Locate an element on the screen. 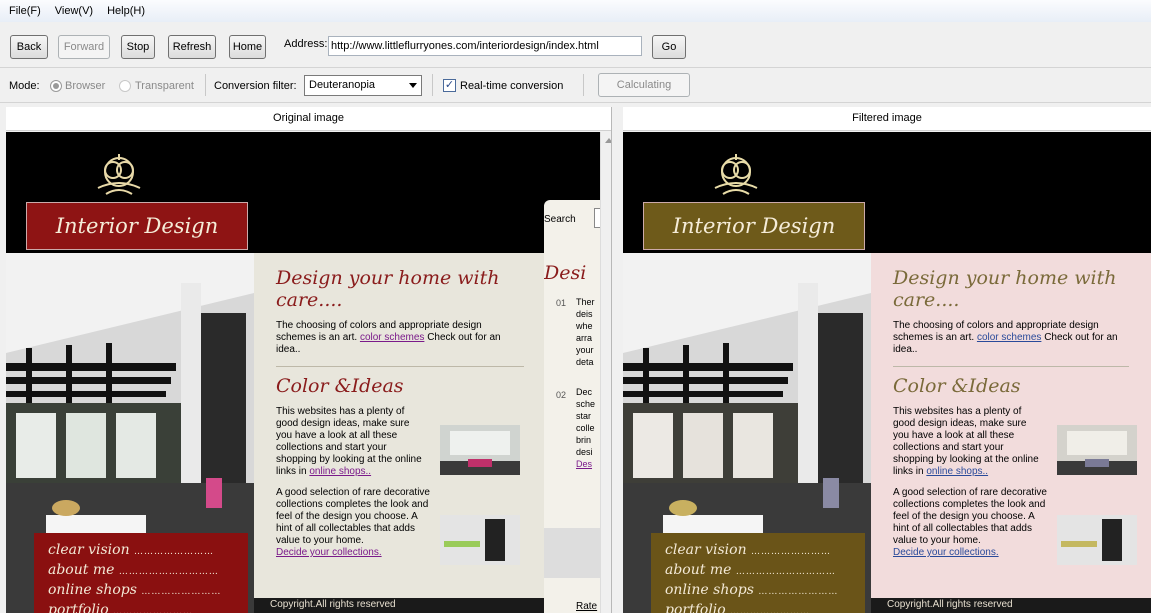 This screenshot has width=1151, height=613. filtered-panel-header: Filtered image is located at coordinates (887, 119).